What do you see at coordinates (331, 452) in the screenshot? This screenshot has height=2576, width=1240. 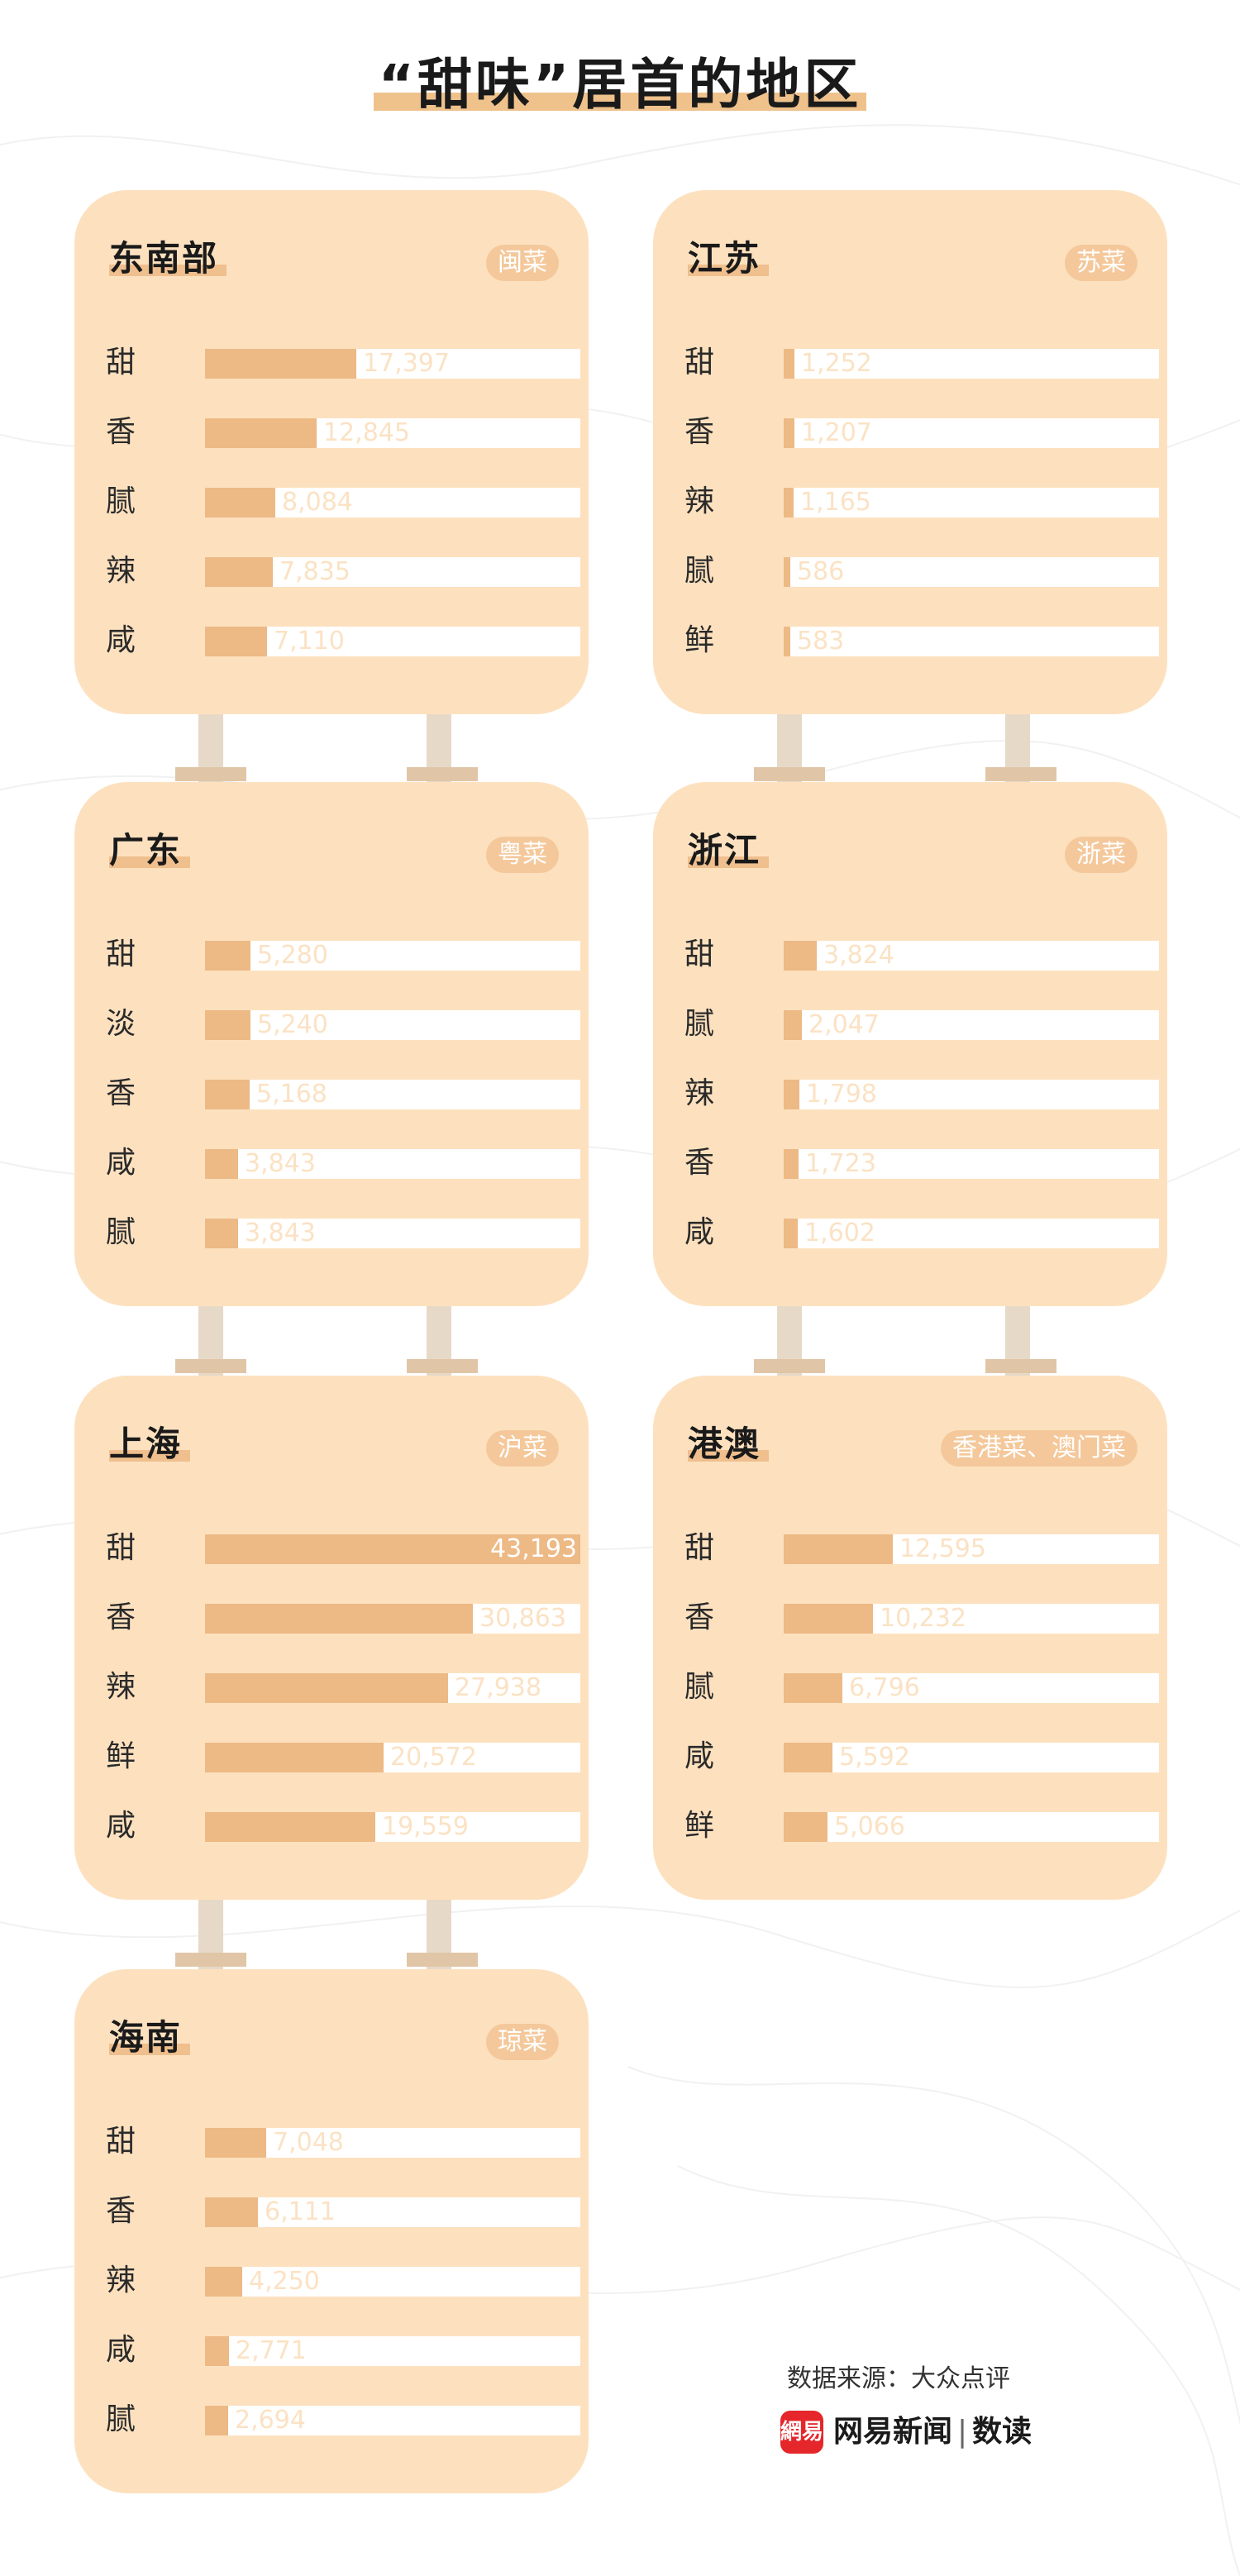 I see `region-card: 东南部 闽菜甜 17,397 香 12,845 腻 8,084 辣 7,835 咸 7,110` at bounding box center [331, 452].